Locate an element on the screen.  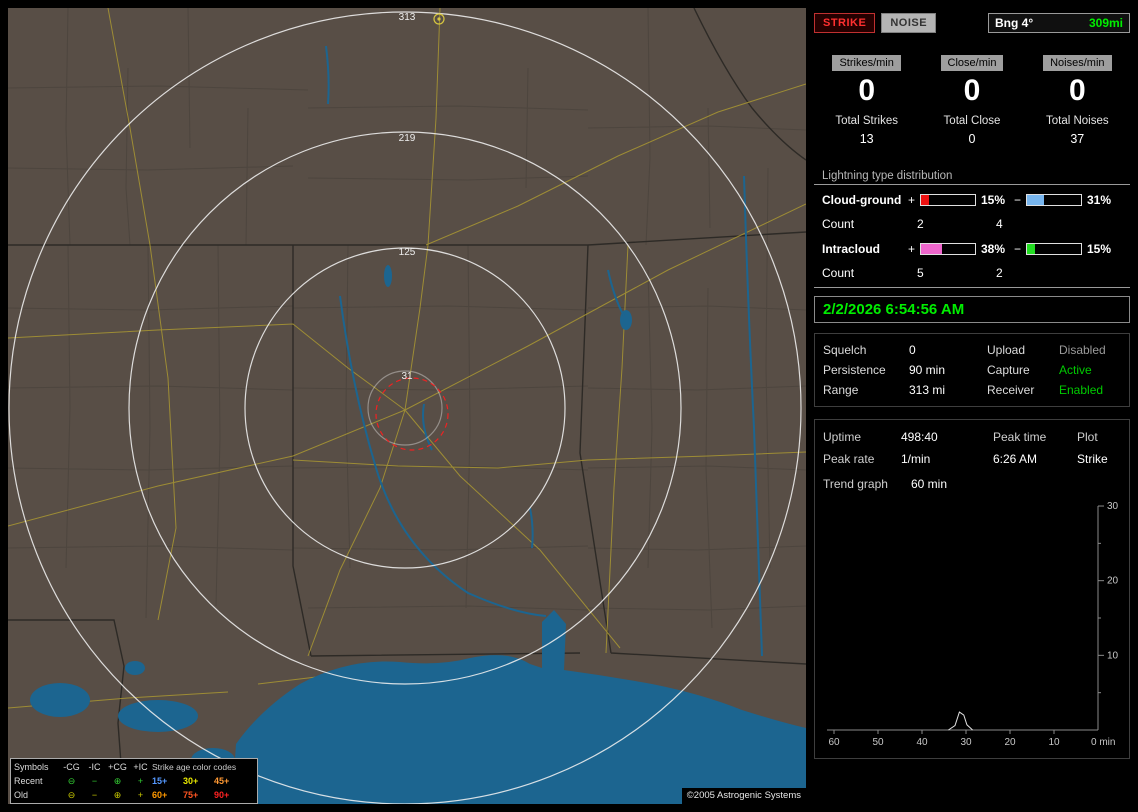
cg-positive-pct: 15% is located at coordinates (993, 199).